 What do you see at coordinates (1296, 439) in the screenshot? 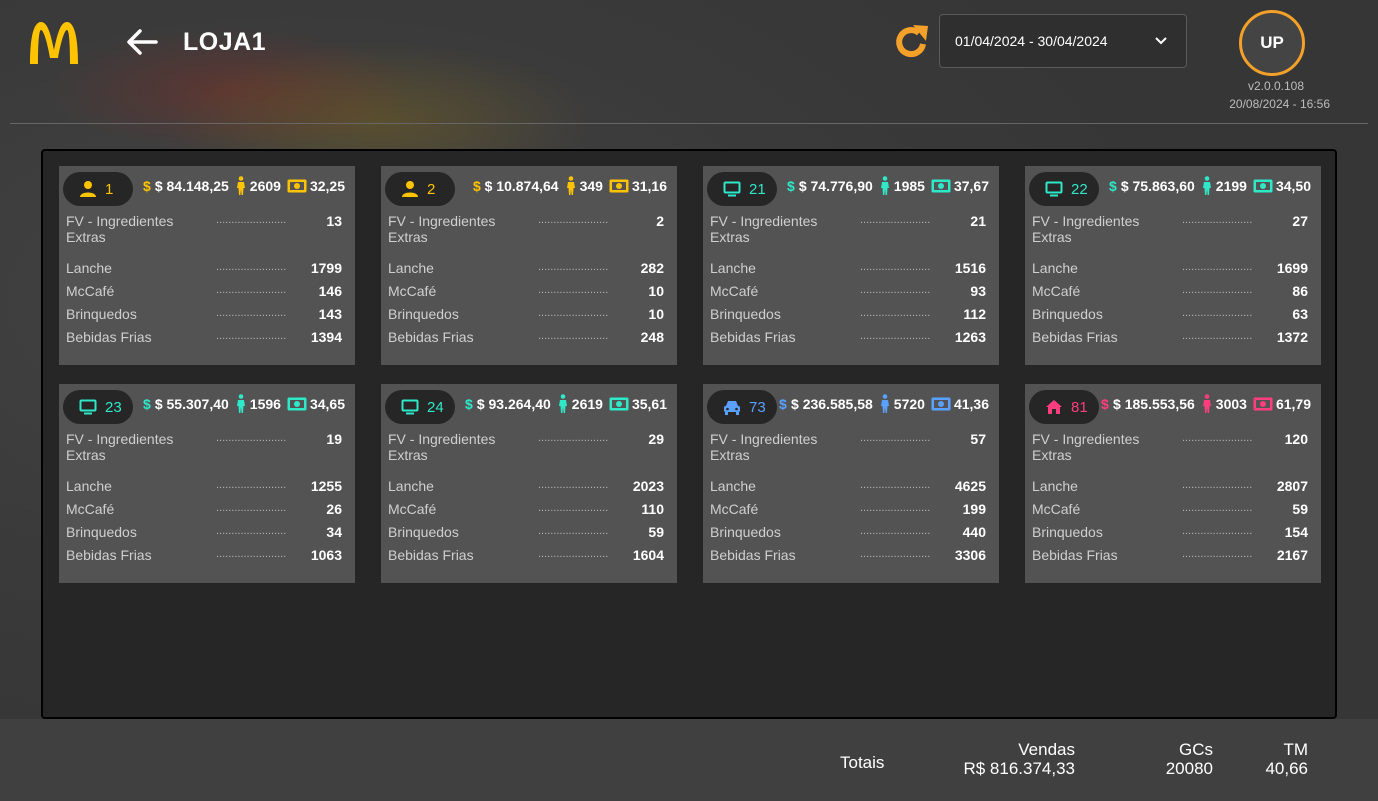
I see `item-value: 120` at bounding box center [1296, 439].